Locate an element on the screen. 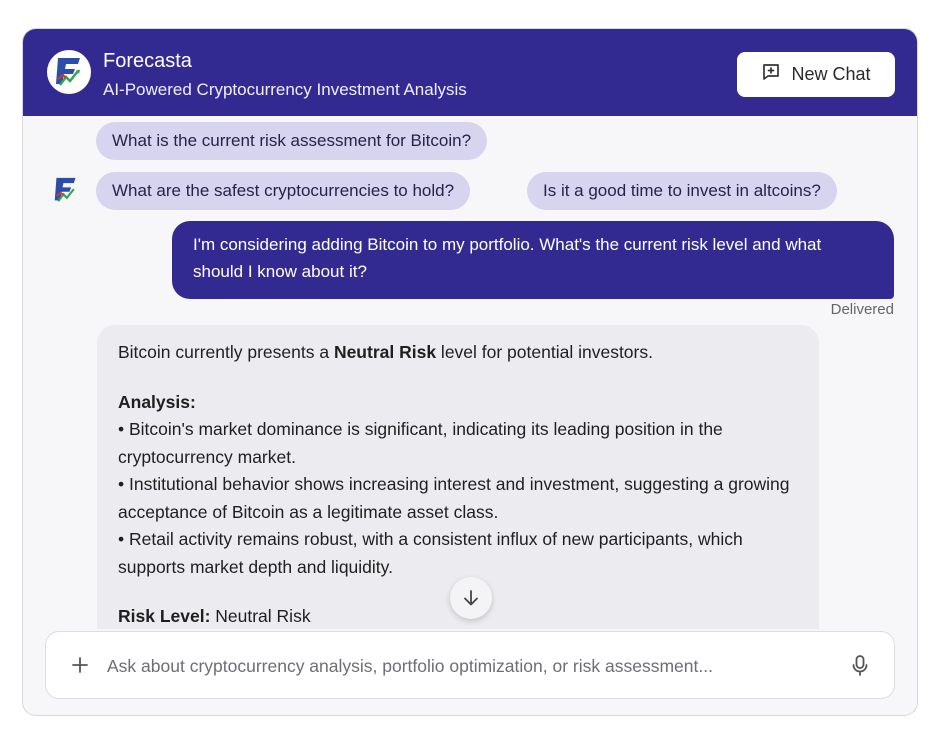  plus-icon is located at coordinates (80, 665).